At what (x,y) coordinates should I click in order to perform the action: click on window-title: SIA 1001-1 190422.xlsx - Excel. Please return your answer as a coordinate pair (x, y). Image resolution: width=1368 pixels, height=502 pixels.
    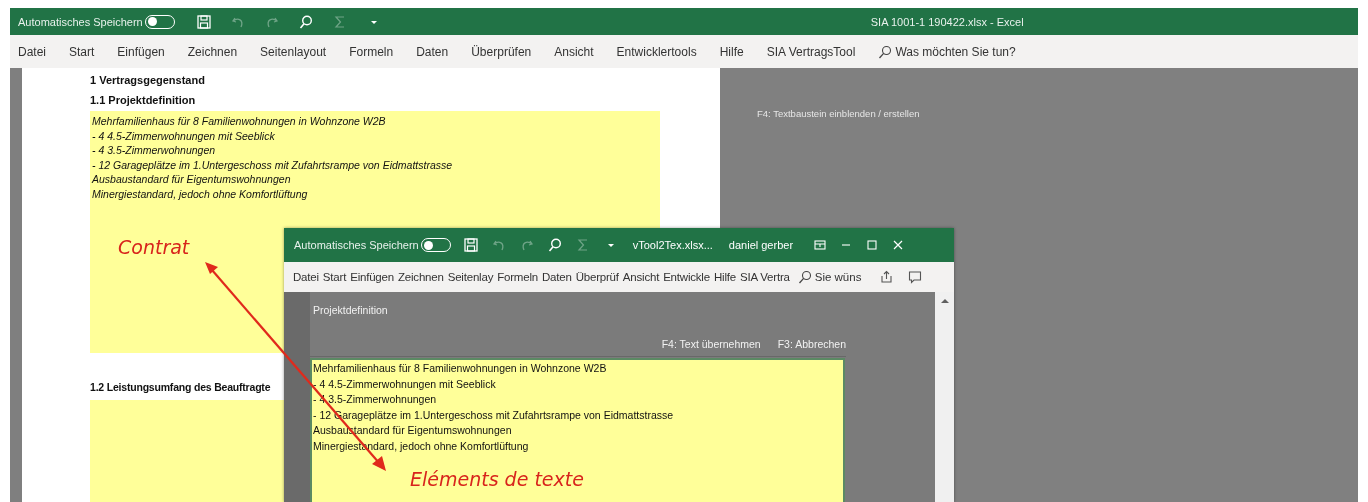
    Looking at the image, I should click on (947, 21).